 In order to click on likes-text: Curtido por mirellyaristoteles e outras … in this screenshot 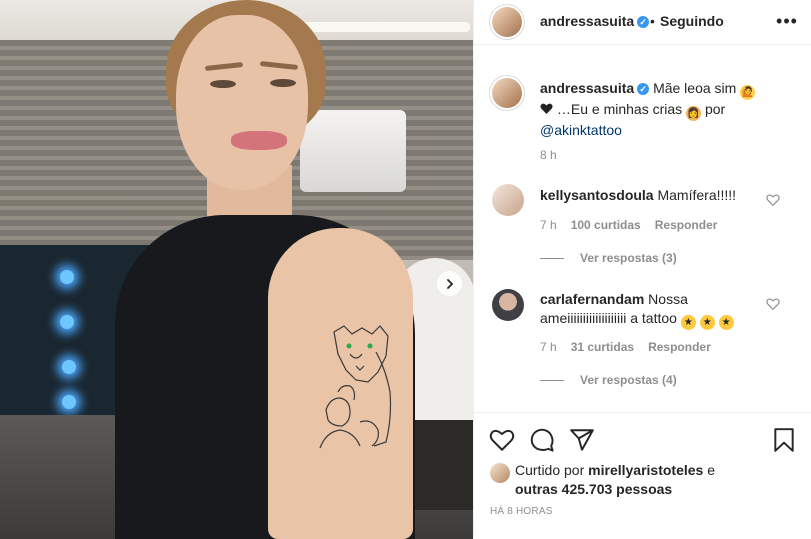, I will do `click(657, 480)`.